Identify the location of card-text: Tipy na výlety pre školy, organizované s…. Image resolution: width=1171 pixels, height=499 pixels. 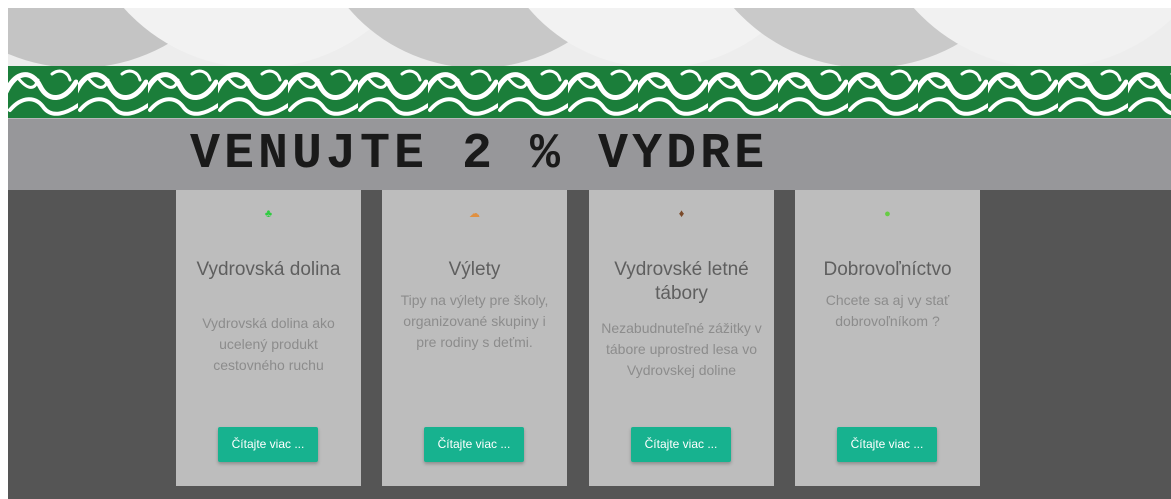
(474, 321).